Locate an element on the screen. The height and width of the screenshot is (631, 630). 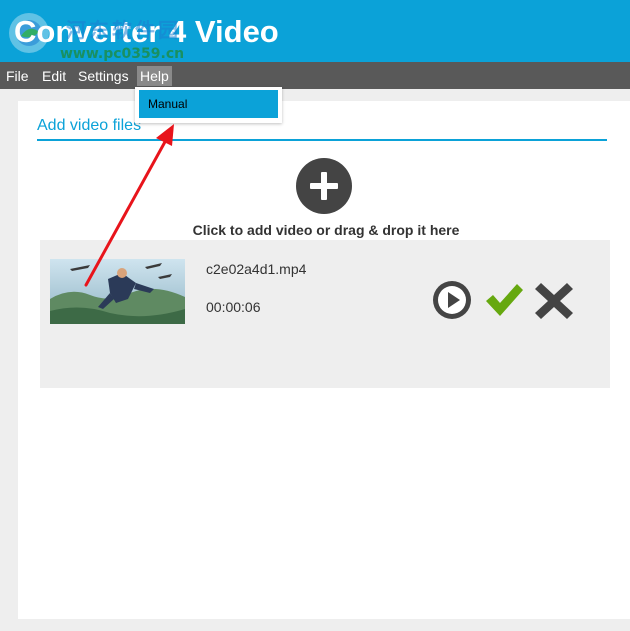
x-icon is located at coordinates (554, 301).